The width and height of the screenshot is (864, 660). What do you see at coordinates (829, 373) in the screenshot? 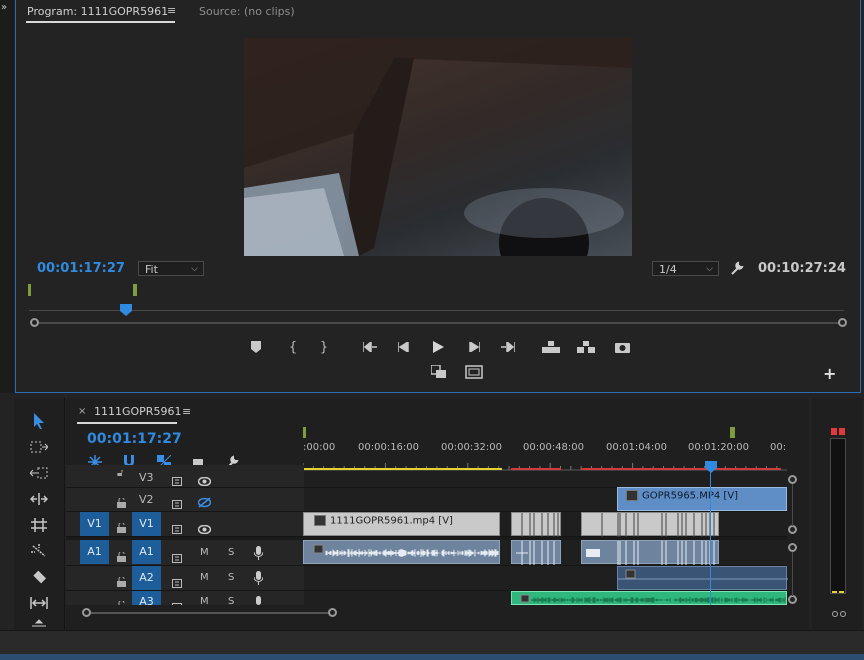
I see `button-editor-add-icon: +` at bounding box center [829, 373].